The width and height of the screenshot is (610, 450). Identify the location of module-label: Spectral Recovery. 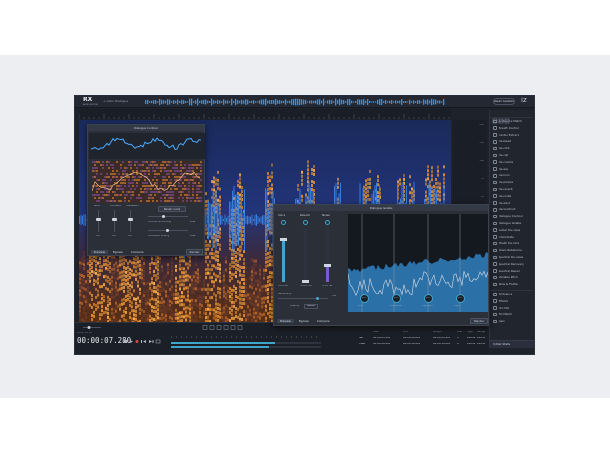
(511, 264).